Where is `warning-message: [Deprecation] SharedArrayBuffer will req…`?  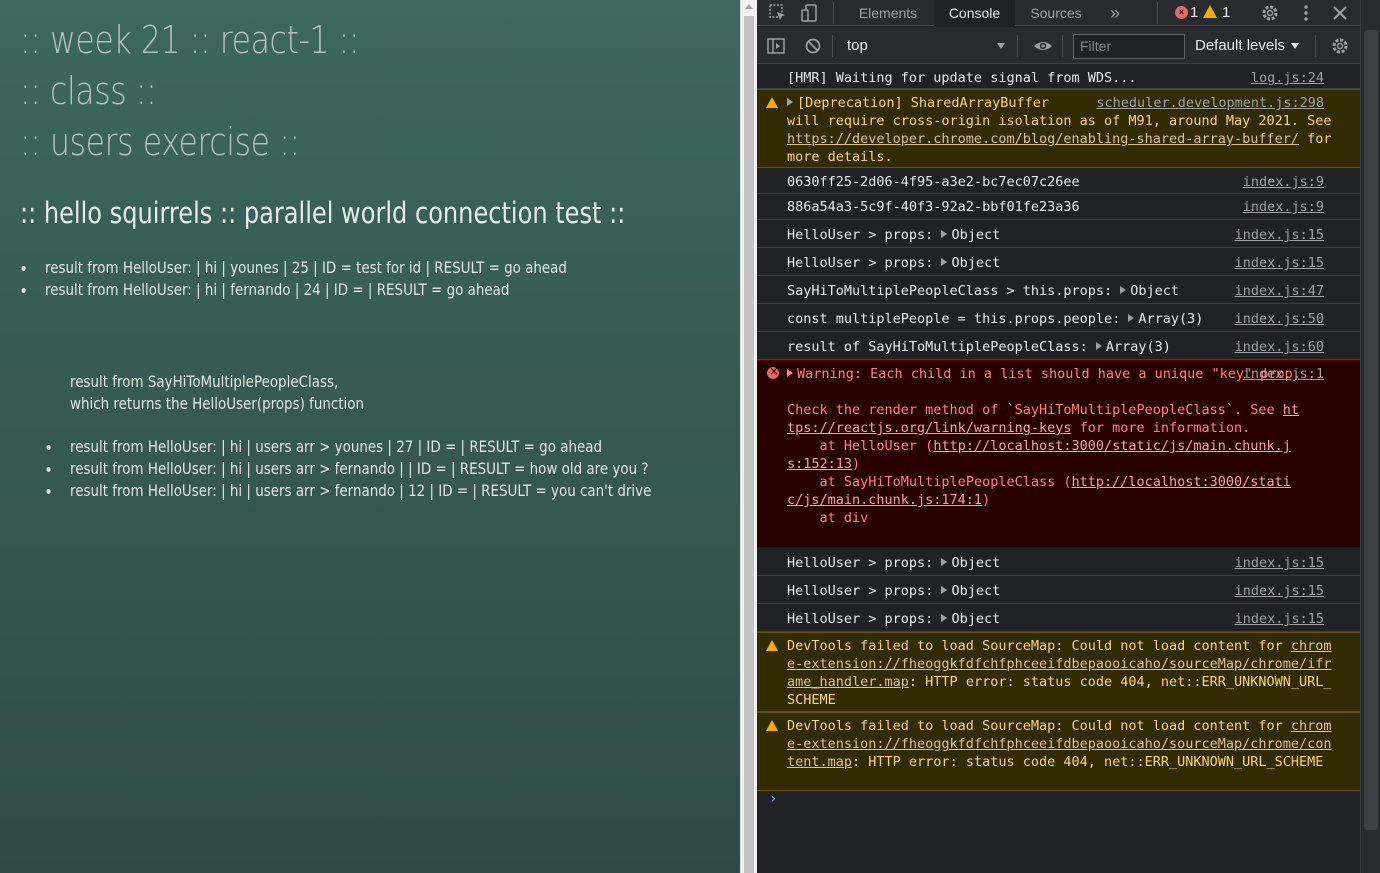
warning-message: [Deprecation] SharedArrayBuffer will req… is located at coordinates (1058, 128).